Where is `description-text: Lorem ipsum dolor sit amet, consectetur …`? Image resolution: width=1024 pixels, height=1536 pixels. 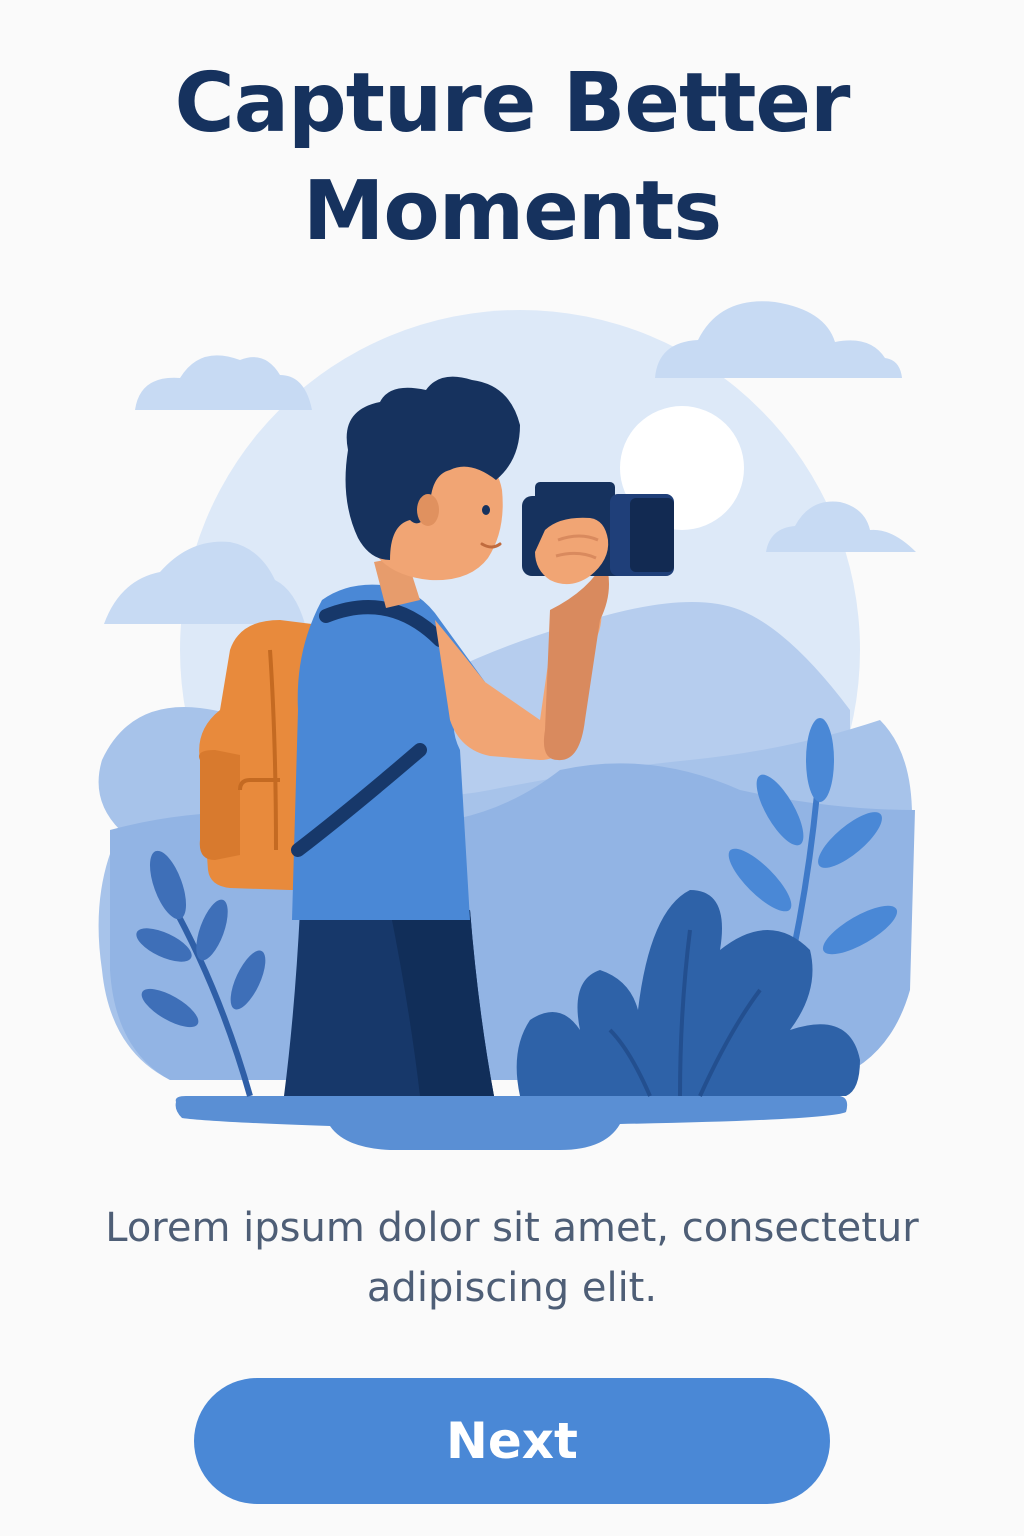 description-text: Lorem ipsum dolor sit amet, consectetur … is located at coordinates (512, 1258).